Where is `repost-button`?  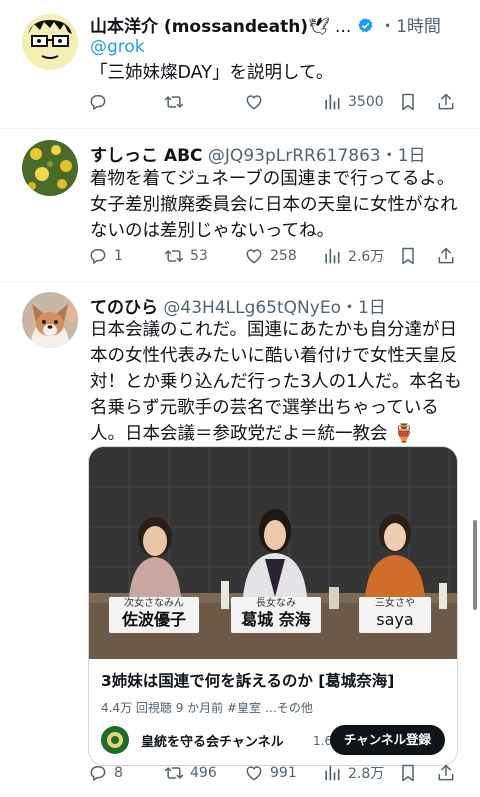
repost-button is located at coordinates (174, 102).